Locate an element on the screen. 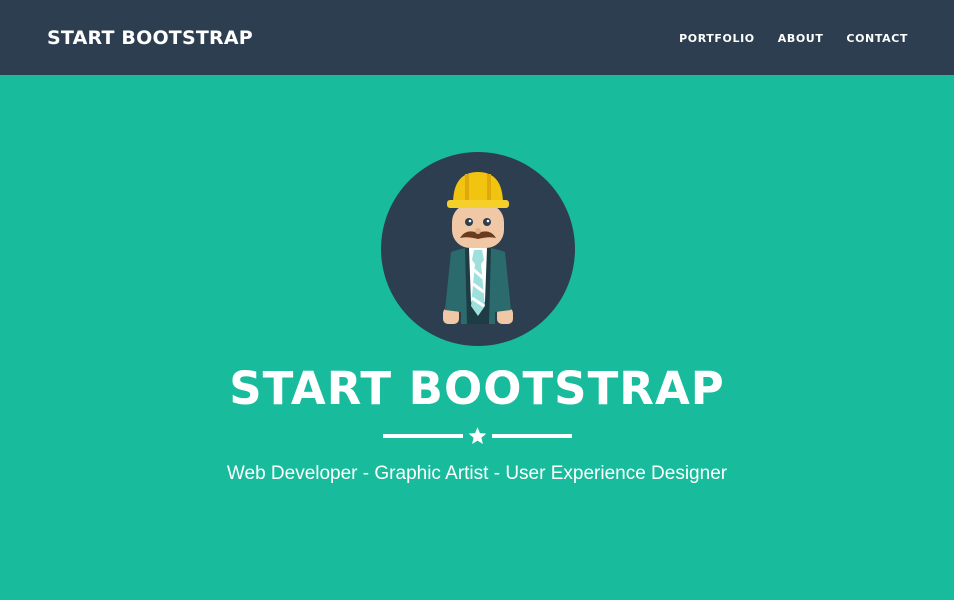 This screenshot has height=600, width=954. star-divider is located at coordinates (477, 436).